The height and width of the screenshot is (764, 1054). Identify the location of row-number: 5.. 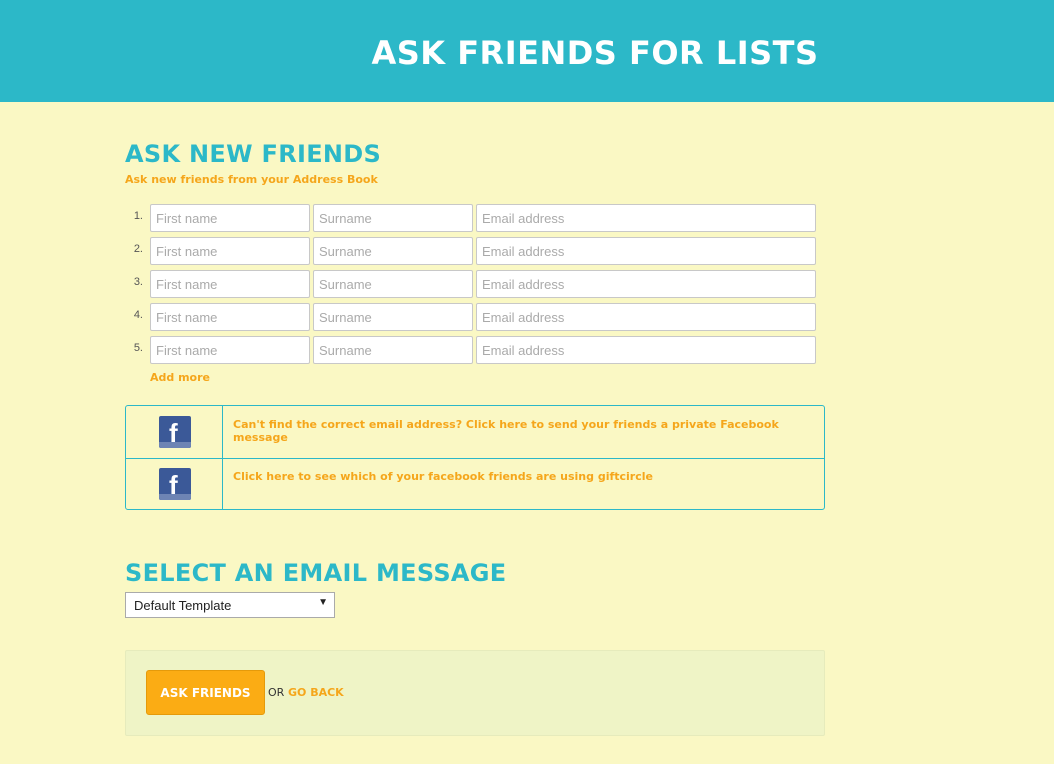
(138, 348).